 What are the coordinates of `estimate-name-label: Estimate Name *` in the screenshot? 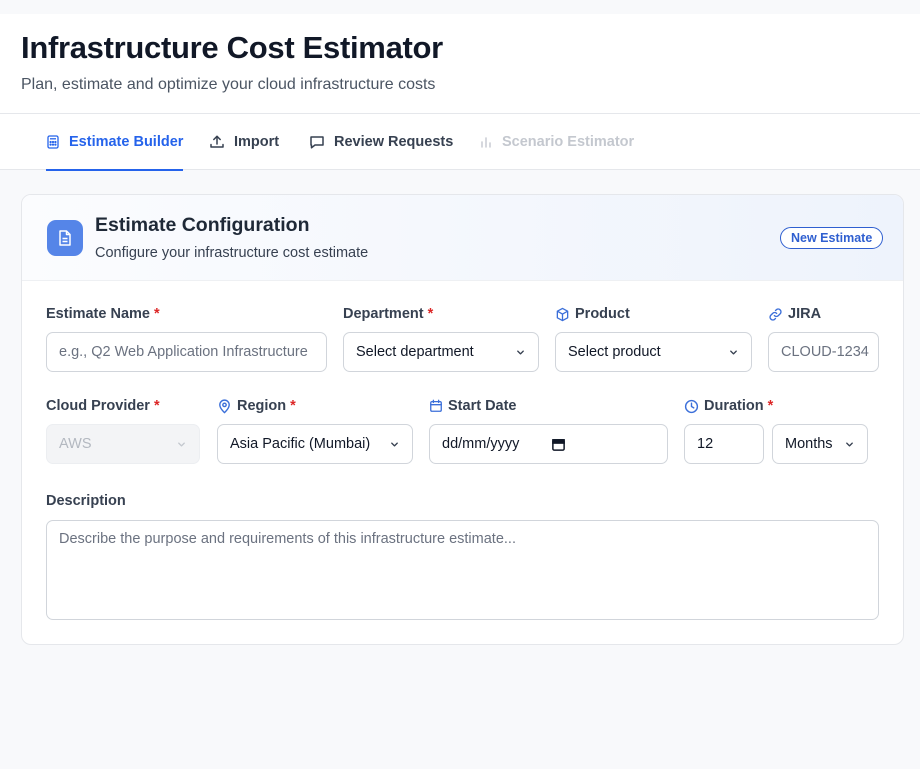 It's located at (103, 314).